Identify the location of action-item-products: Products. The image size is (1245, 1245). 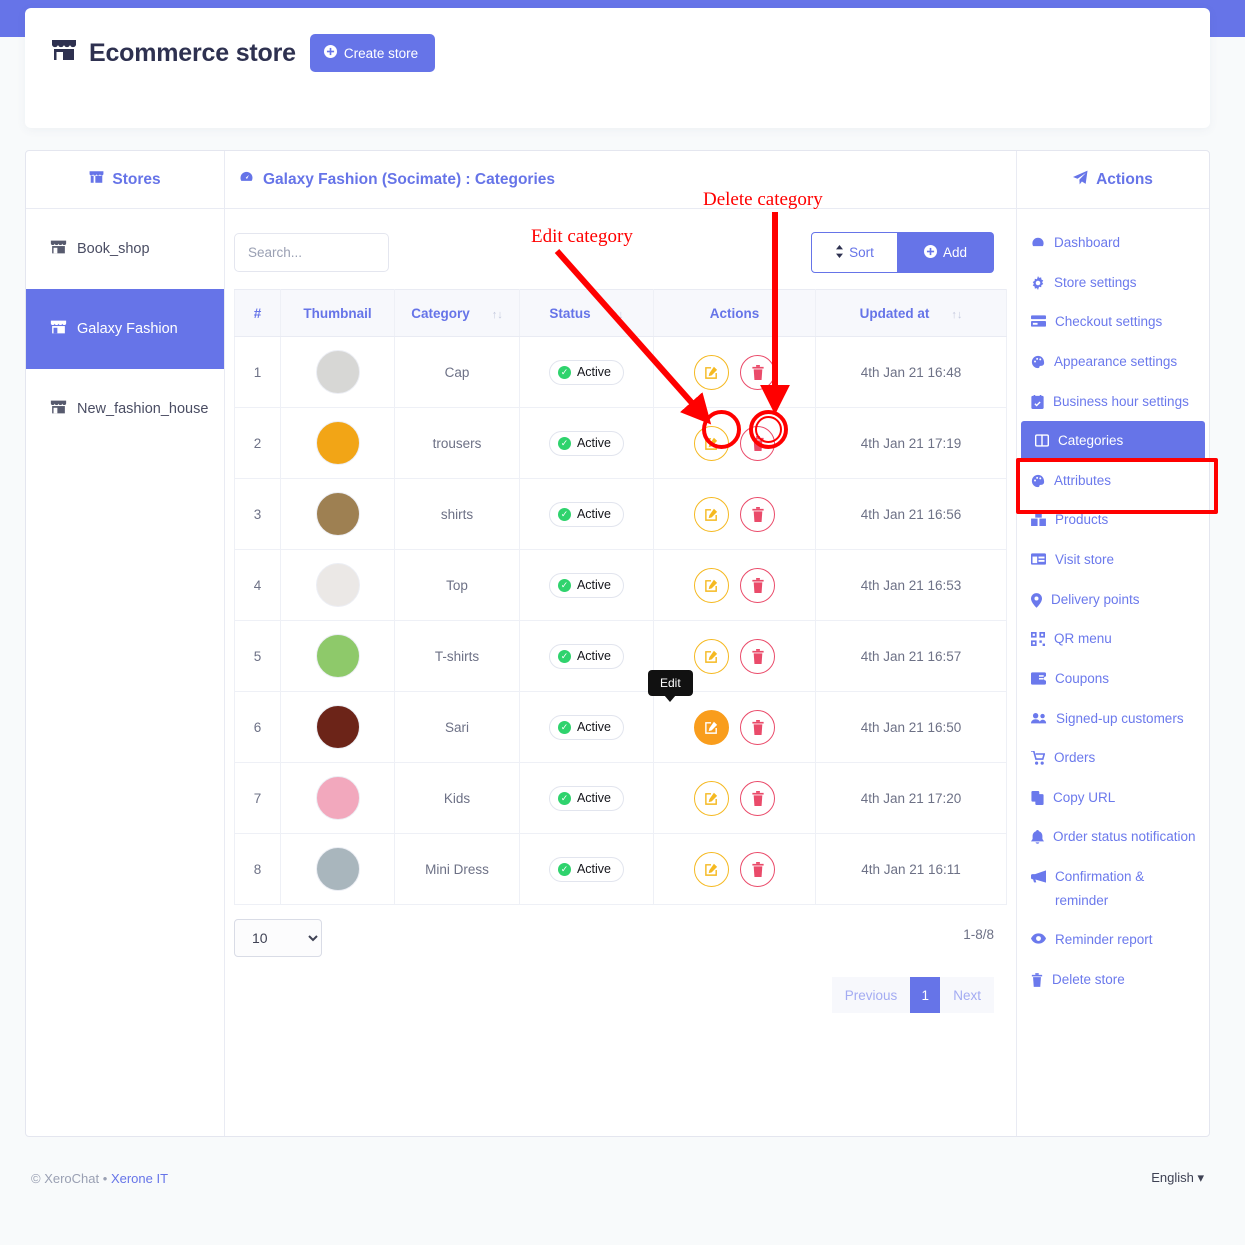
(1113, 520).